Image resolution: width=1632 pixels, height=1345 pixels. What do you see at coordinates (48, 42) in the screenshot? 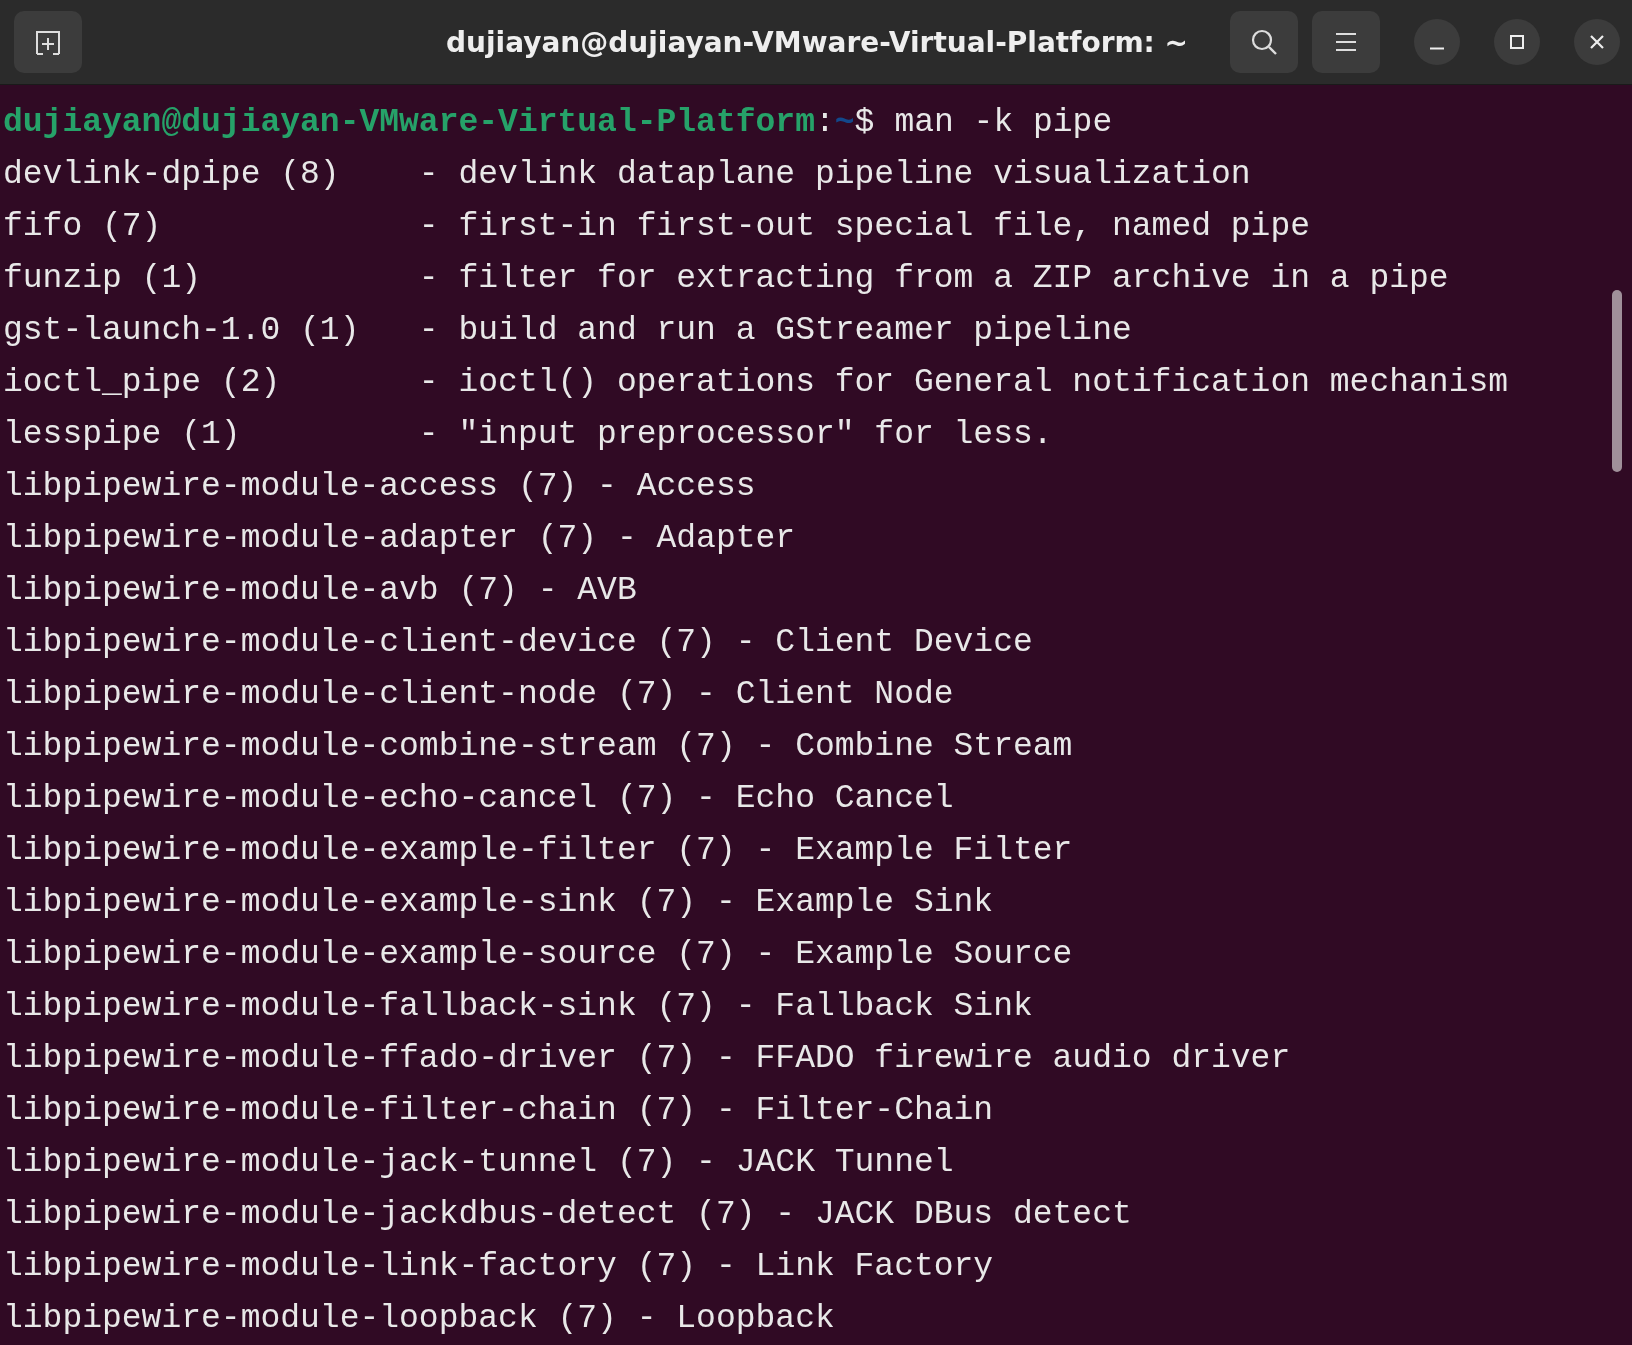
I see `new-tab-button` at bounding box center [48, 42].